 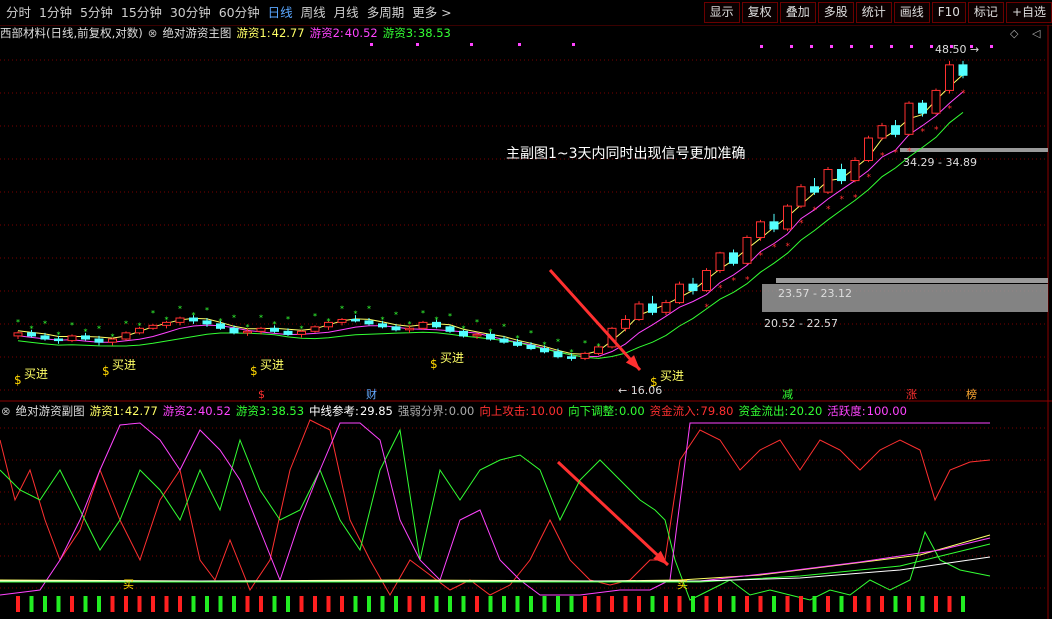 I want to click on tab-monthly: 月线, so click(x=346, y=12).